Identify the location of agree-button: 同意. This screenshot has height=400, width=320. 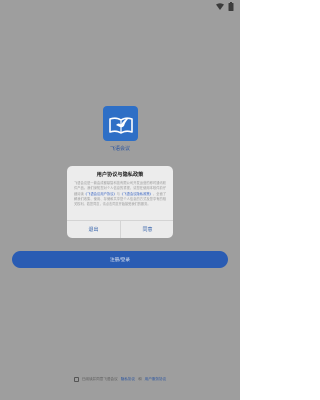
(147, 229).